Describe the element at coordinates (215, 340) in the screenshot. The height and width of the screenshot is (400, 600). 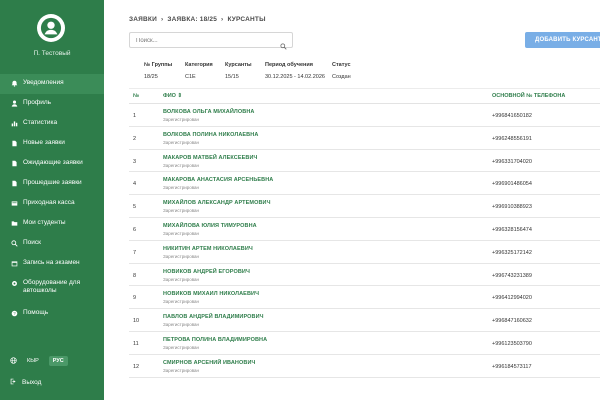
I see `student-name: ПЕТРОВА ПОЛИНА ВЛАДИМИРОВНА` at that location.